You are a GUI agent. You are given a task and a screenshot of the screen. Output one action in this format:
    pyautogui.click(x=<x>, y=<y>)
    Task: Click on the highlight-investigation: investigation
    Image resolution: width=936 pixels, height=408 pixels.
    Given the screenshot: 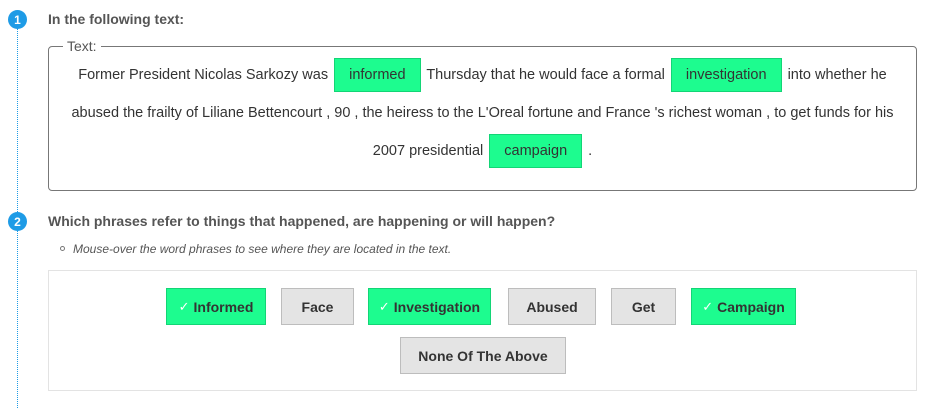 What is the action you would take?
    pyautogui.click(x=726, y=75)
    